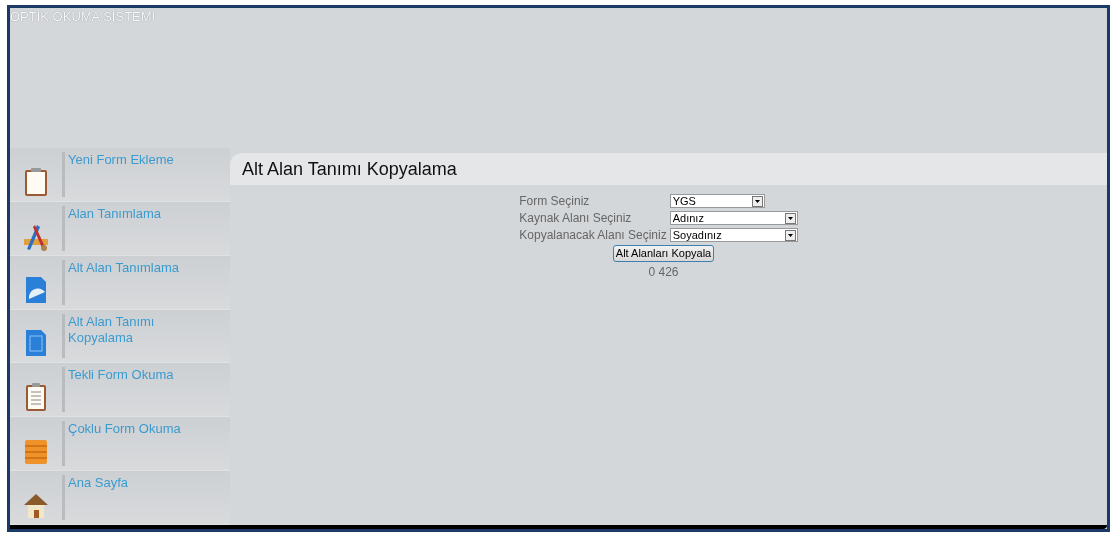  What do you see at coordinates (576, 218) in the screenshot?
I see `field-label: Kaynak Alanı Seçiniz` at bounding box center [576, 218].